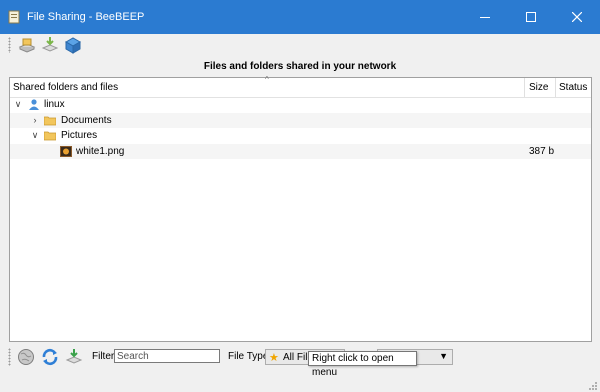 The height and width of the screenshot is (392, 600). I want to click on image-file-icon, so click(66, 151).